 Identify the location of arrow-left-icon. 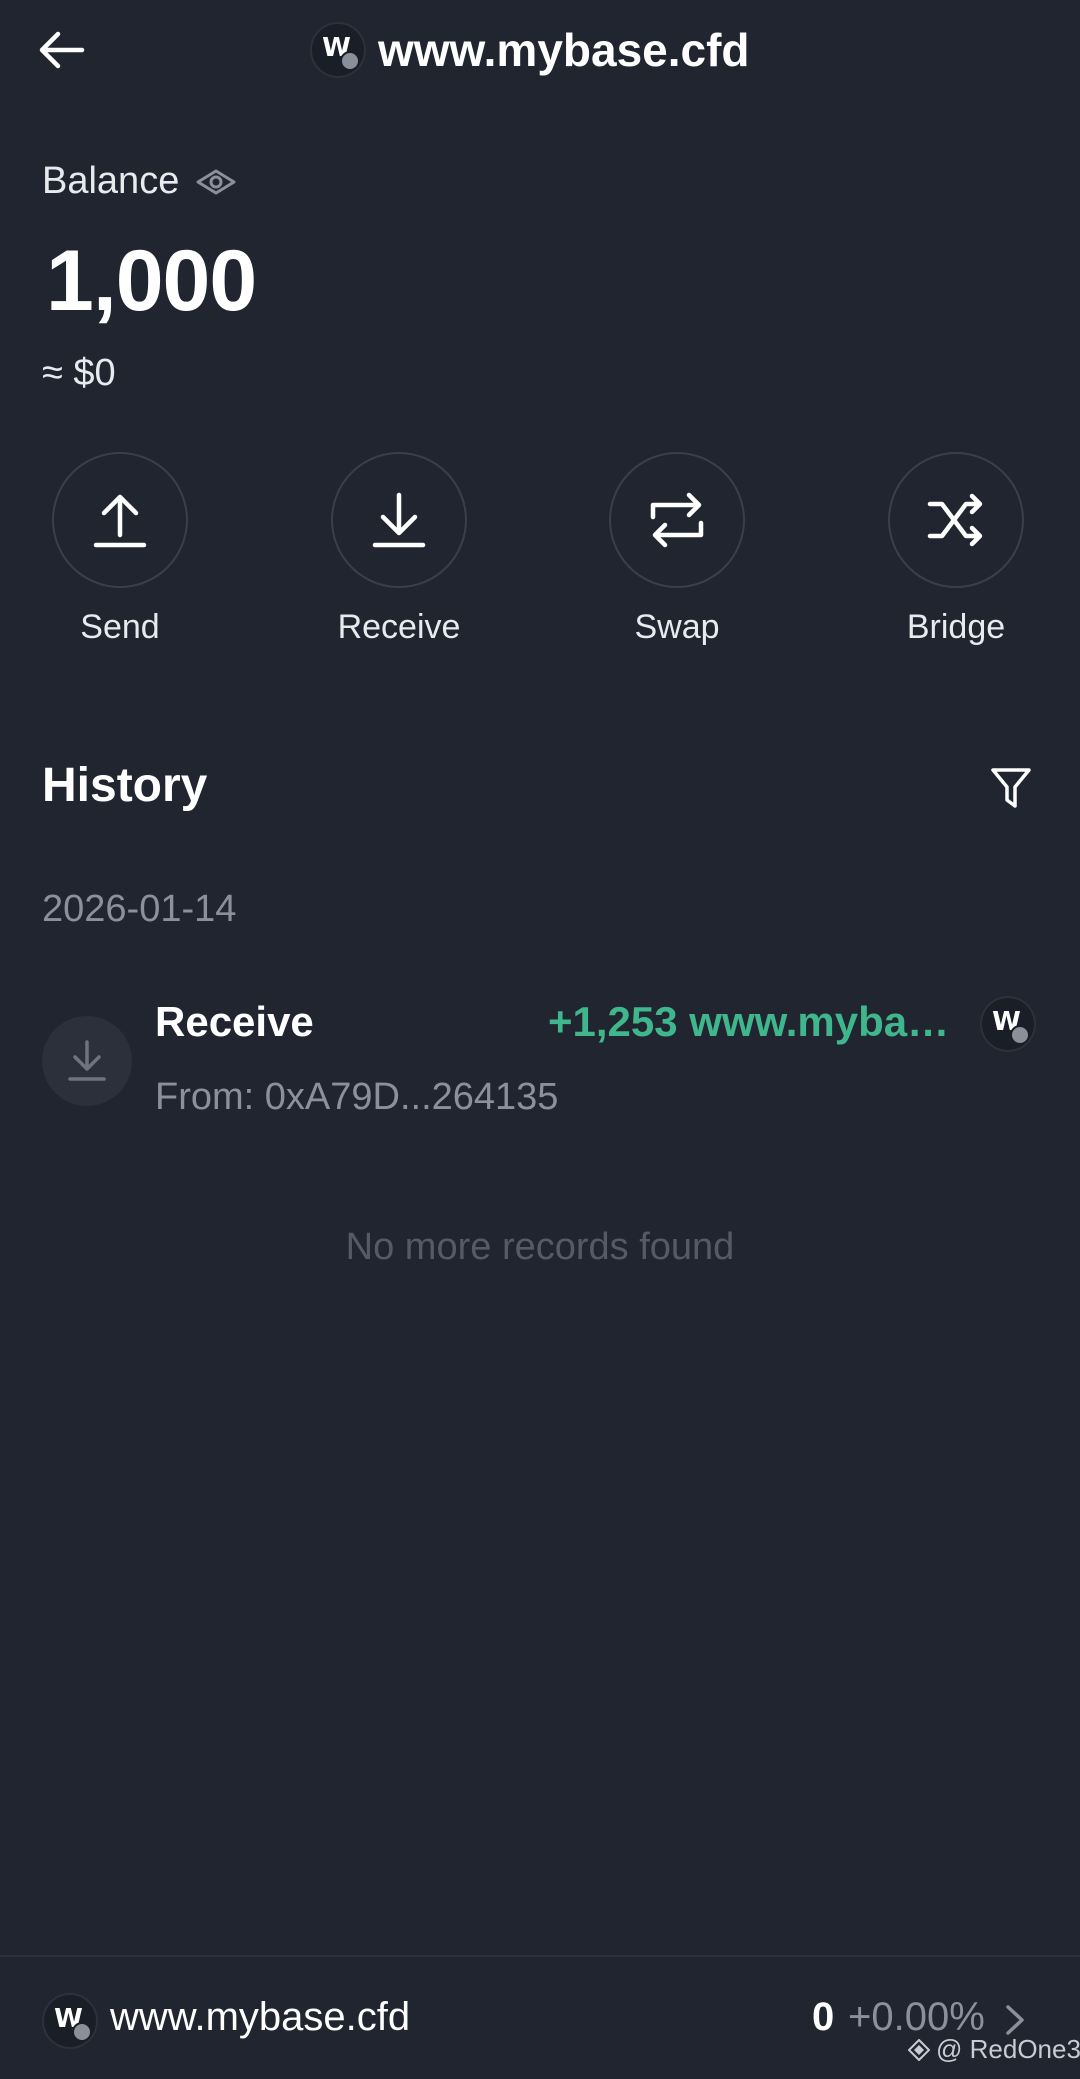
(62, 50).